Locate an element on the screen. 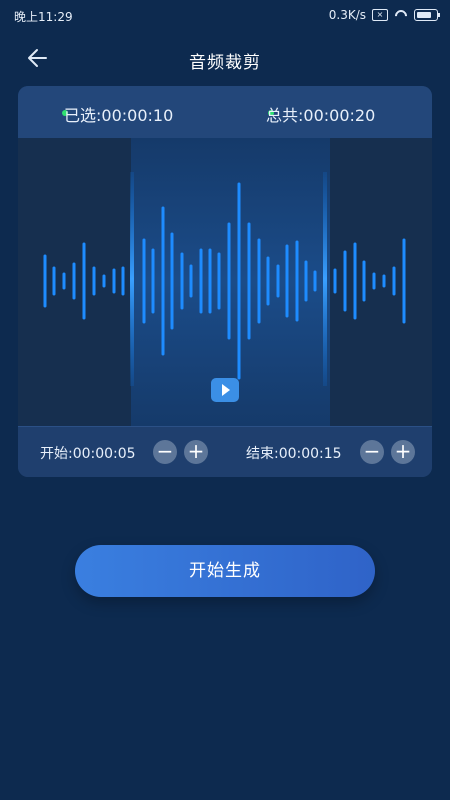  start-time: 开始:00:00:05 is located at coordinates (88, 454).